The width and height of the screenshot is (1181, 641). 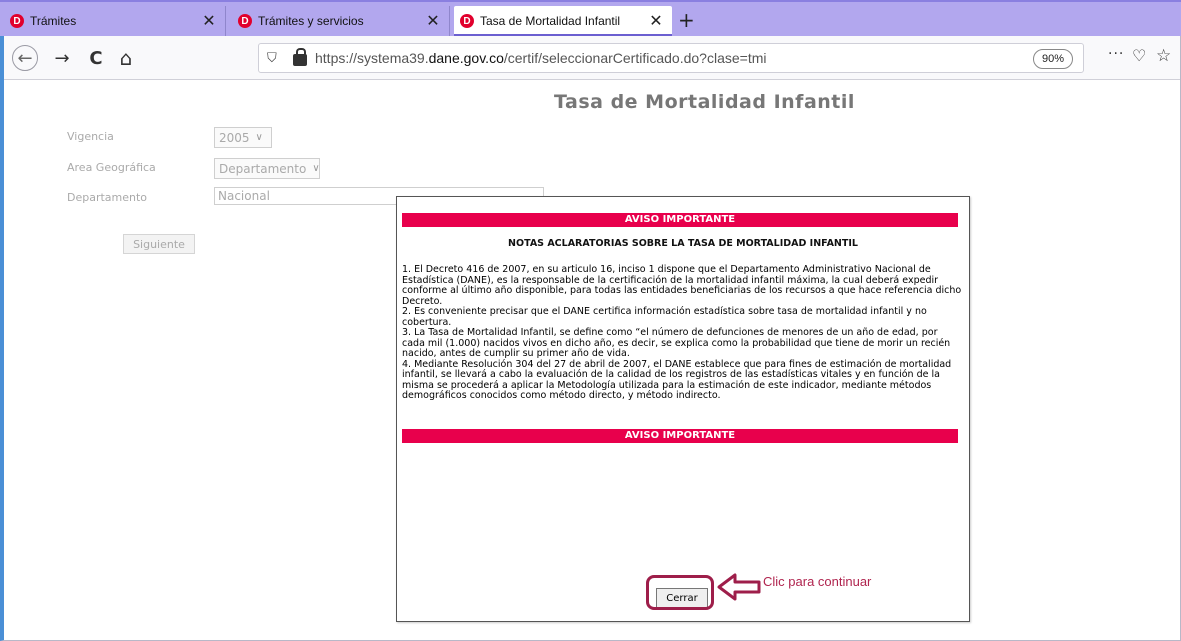 I want to click on vigencia-value: 2005, so click(x=234, y=137).